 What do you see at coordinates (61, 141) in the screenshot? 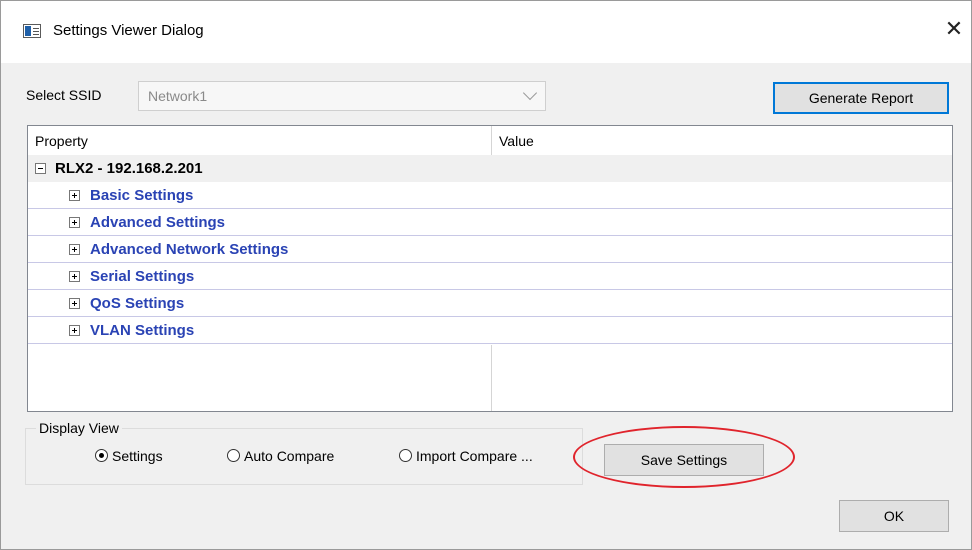
I see `column-header-property: Property` at bounding box center [61, 141].